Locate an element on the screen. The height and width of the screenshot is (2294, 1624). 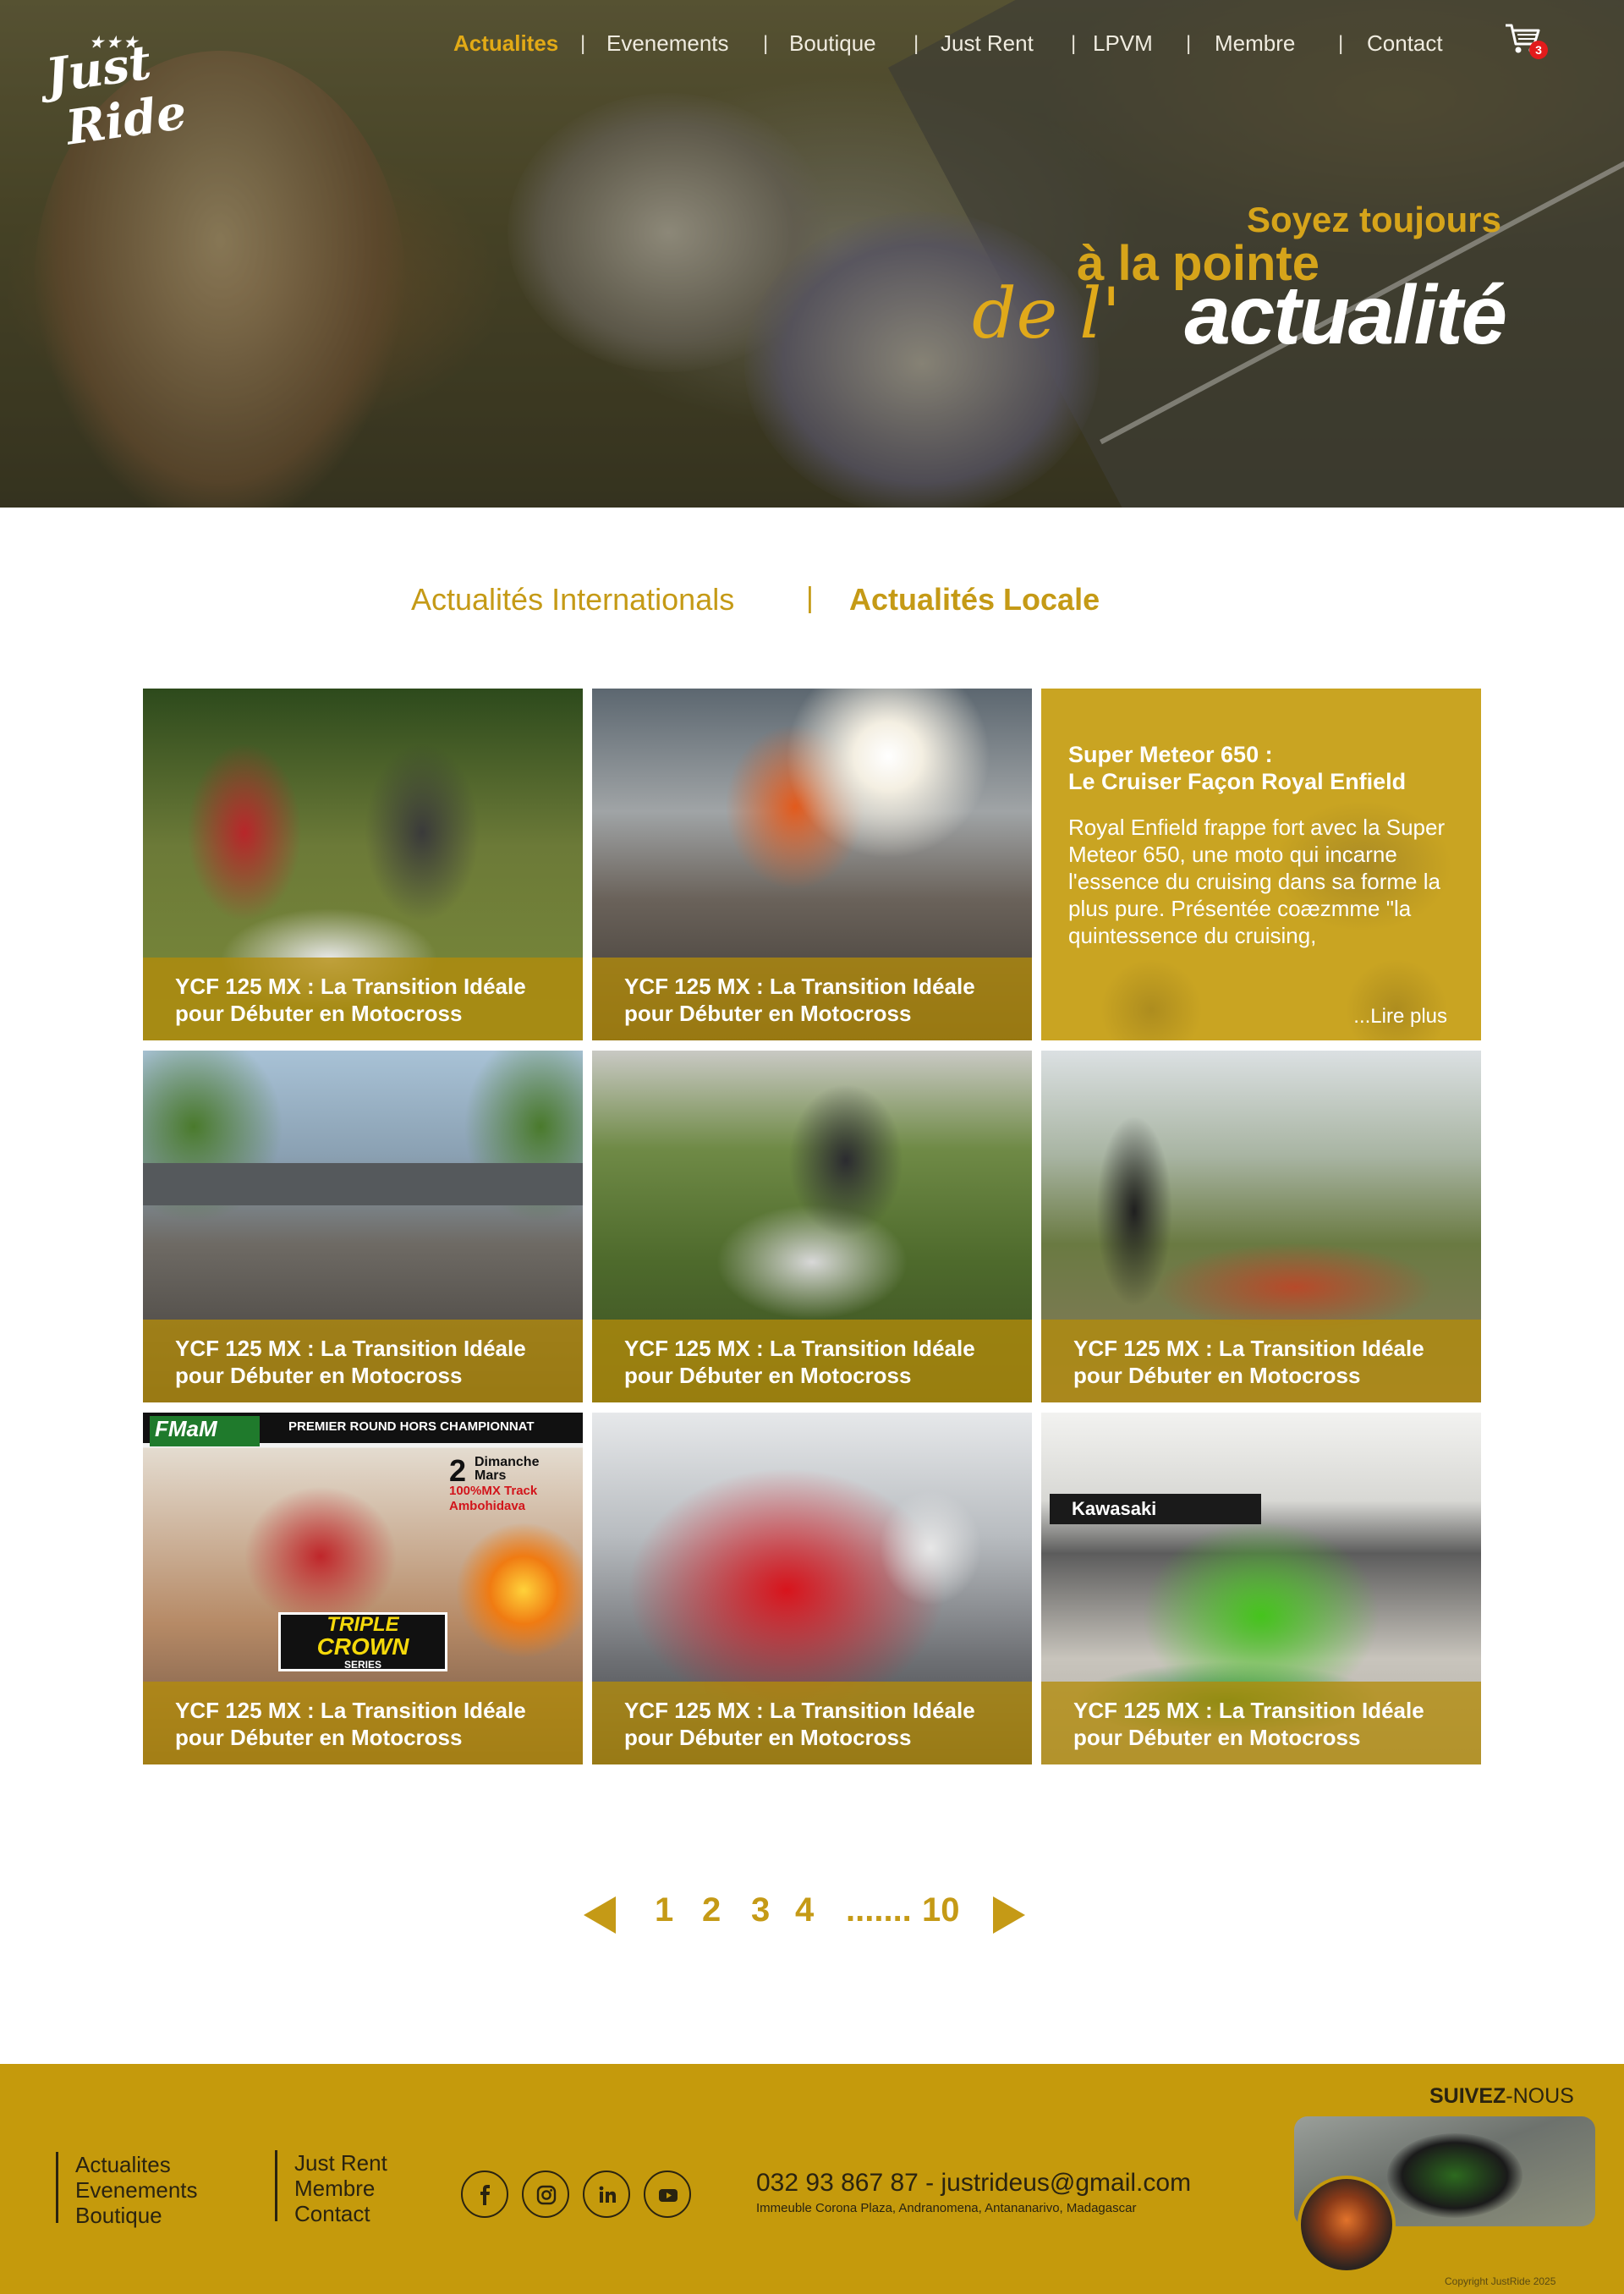
previous-page-icon is located at coordinates (600, 1915).